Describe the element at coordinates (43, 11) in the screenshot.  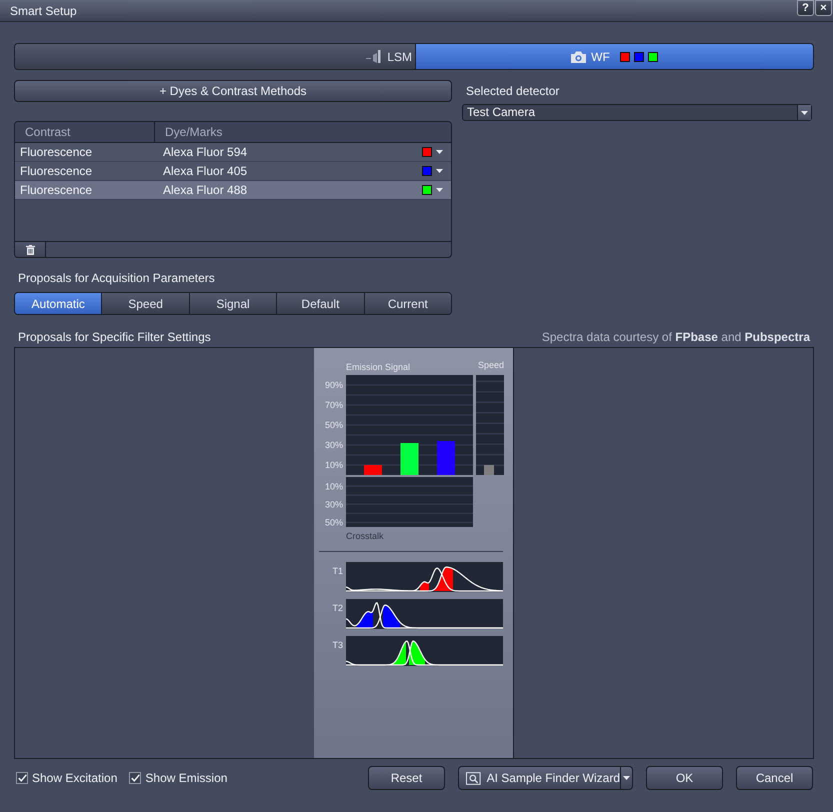
I see `window-title: Smart Setup` at that location.